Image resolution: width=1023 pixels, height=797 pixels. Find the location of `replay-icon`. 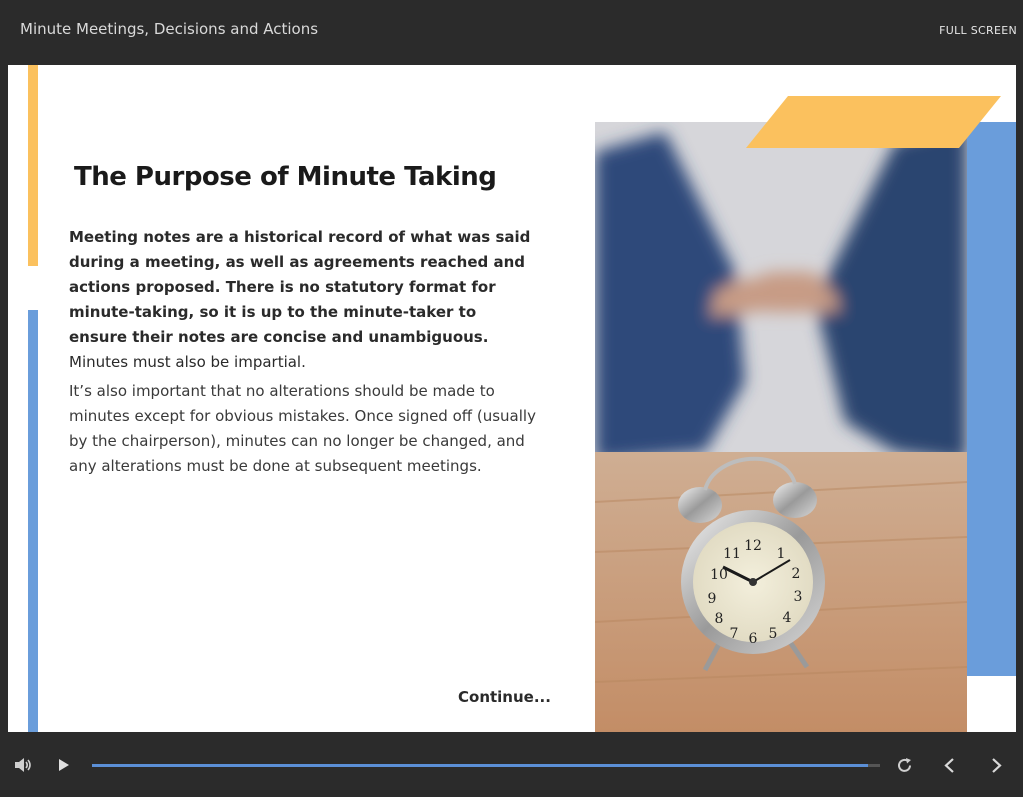

replay-icon is located at coordinates (904, 765).